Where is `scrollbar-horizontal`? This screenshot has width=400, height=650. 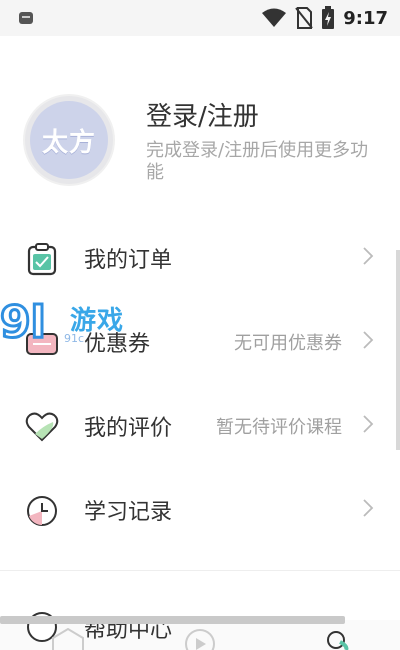 scrollbar-horizontal is located at coordinates (172, 620).